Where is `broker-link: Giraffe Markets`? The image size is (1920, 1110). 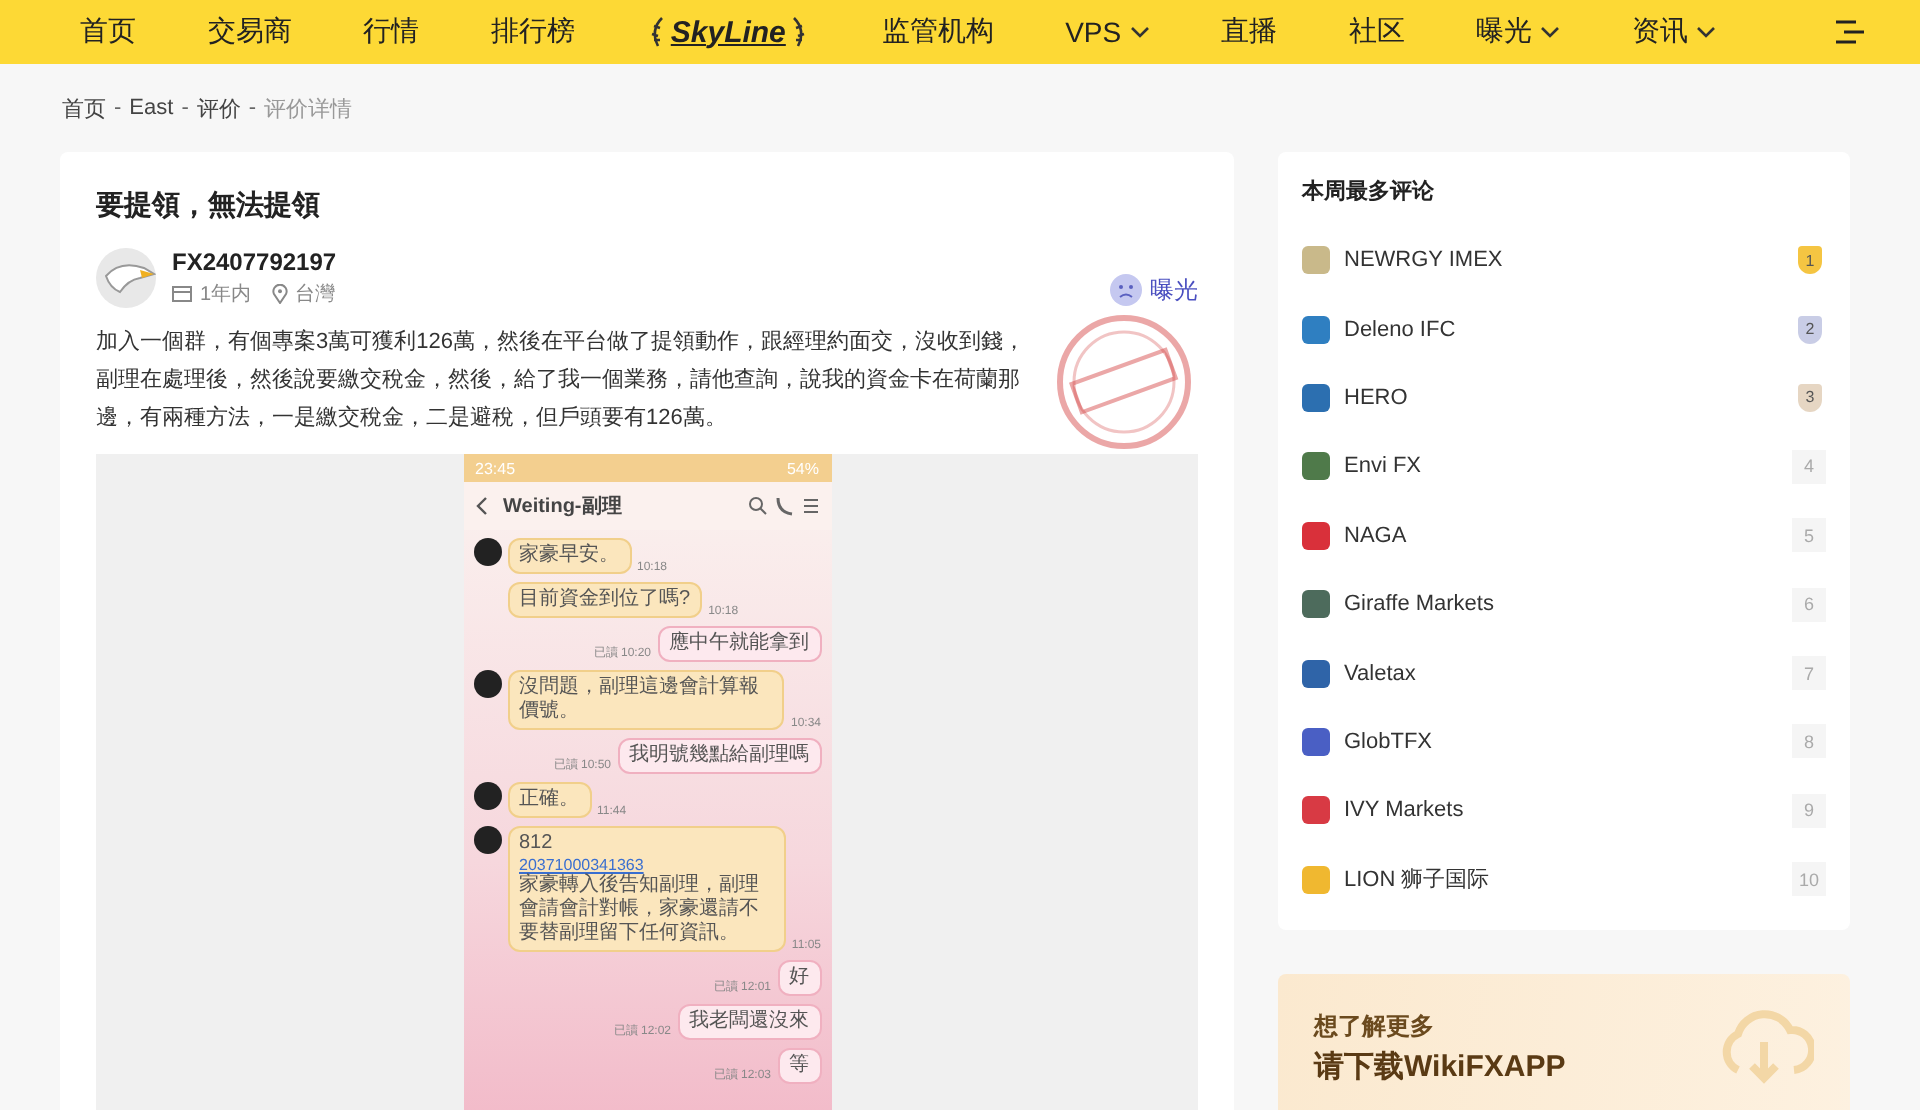 broker-link: Giraffe Markets is located at coordinates (1561, 604).